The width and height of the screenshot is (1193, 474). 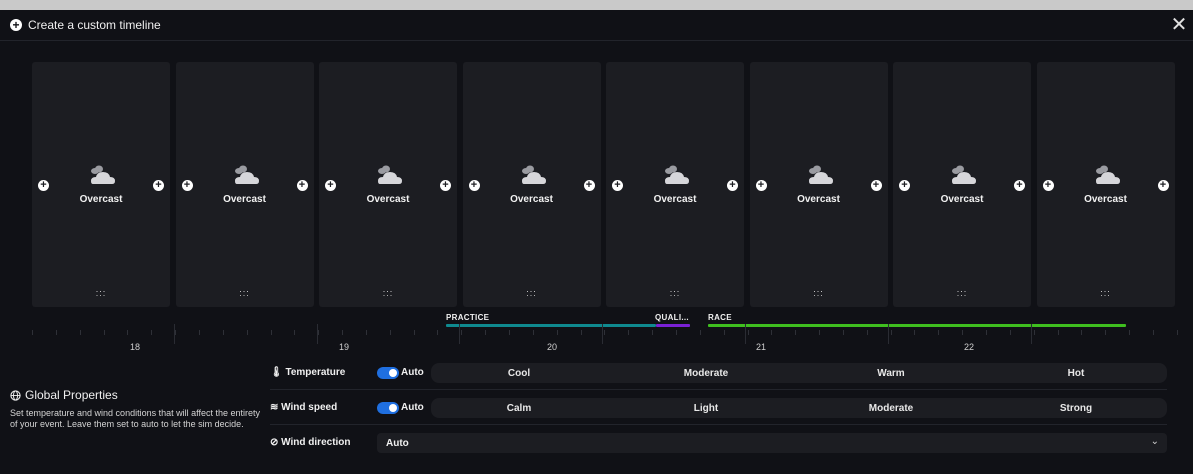 I want to click on temperature-label: 🌡︎ Temperature, so click(x=307, y=372).